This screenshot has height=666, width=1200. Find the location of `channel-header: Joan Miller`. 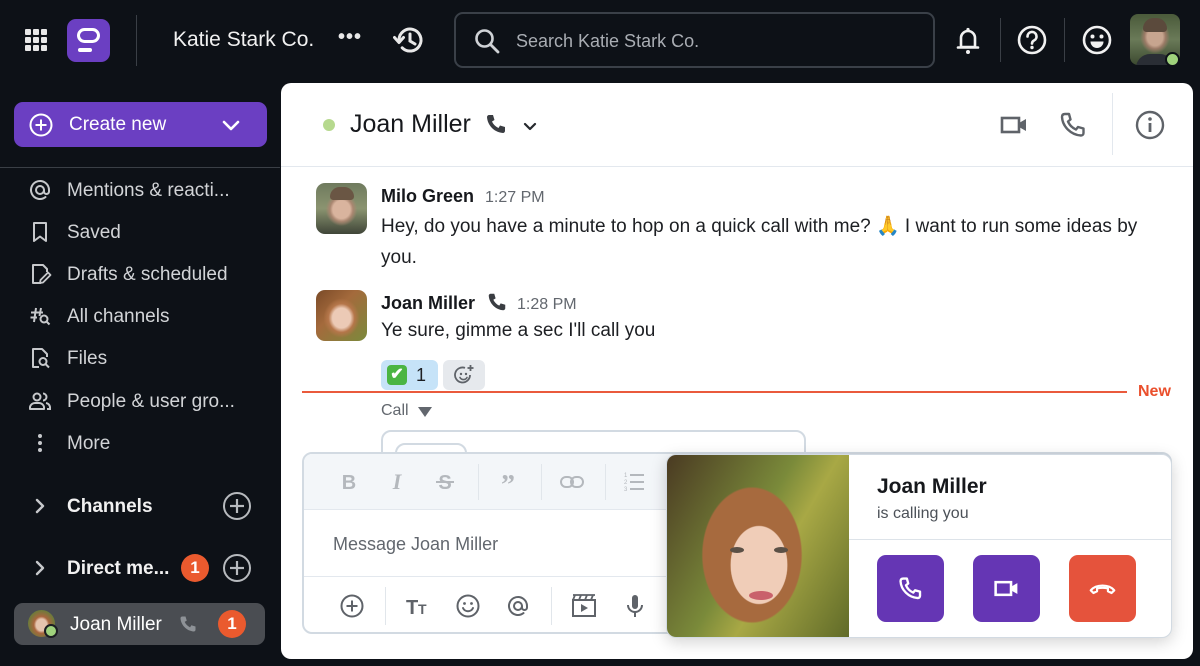

channel-header: Joan Miller is located at coordinates (737, 125).